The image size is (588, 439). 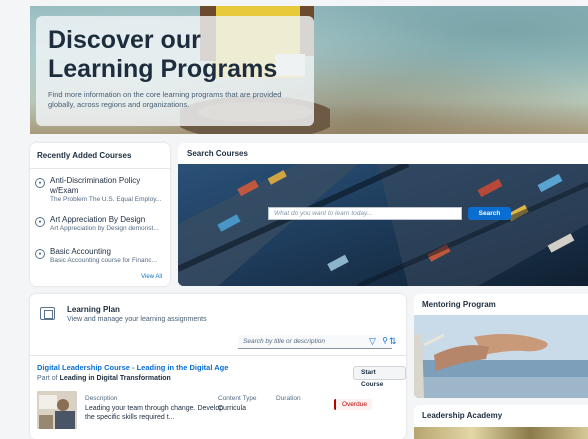 I want to click on mentoring-program-card: Mentoring Program, so click(x=501, y=346).